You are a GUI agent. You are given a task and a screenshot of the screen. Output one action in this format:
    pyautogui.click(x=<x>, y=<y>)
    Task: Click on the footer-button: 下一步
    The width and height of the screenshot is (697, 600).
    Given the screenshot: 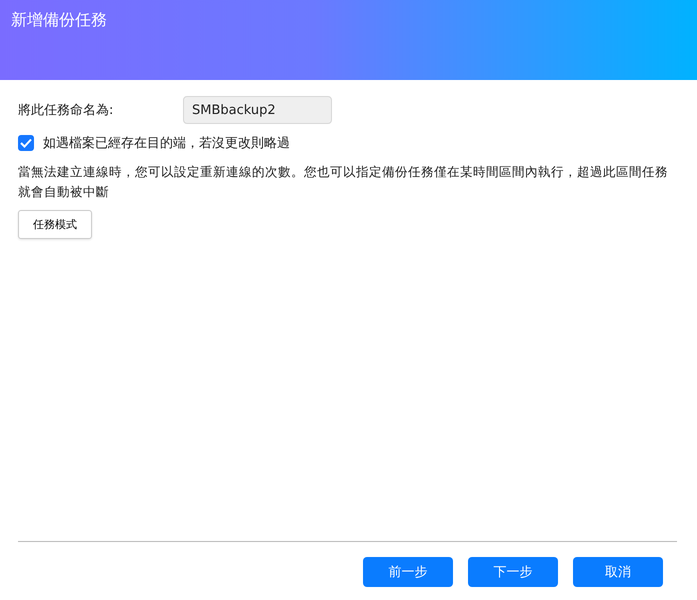 What is the action you would take?
    pyautogui.click(x=513, y=572)
    